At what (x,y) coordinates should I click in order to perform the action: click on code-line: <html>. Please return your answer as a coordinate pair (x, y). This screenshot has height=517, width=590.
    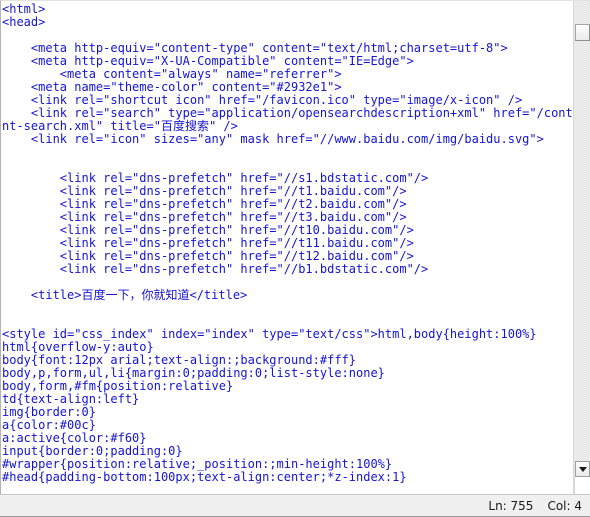
    Looking at the image, I should click on (24, 9).